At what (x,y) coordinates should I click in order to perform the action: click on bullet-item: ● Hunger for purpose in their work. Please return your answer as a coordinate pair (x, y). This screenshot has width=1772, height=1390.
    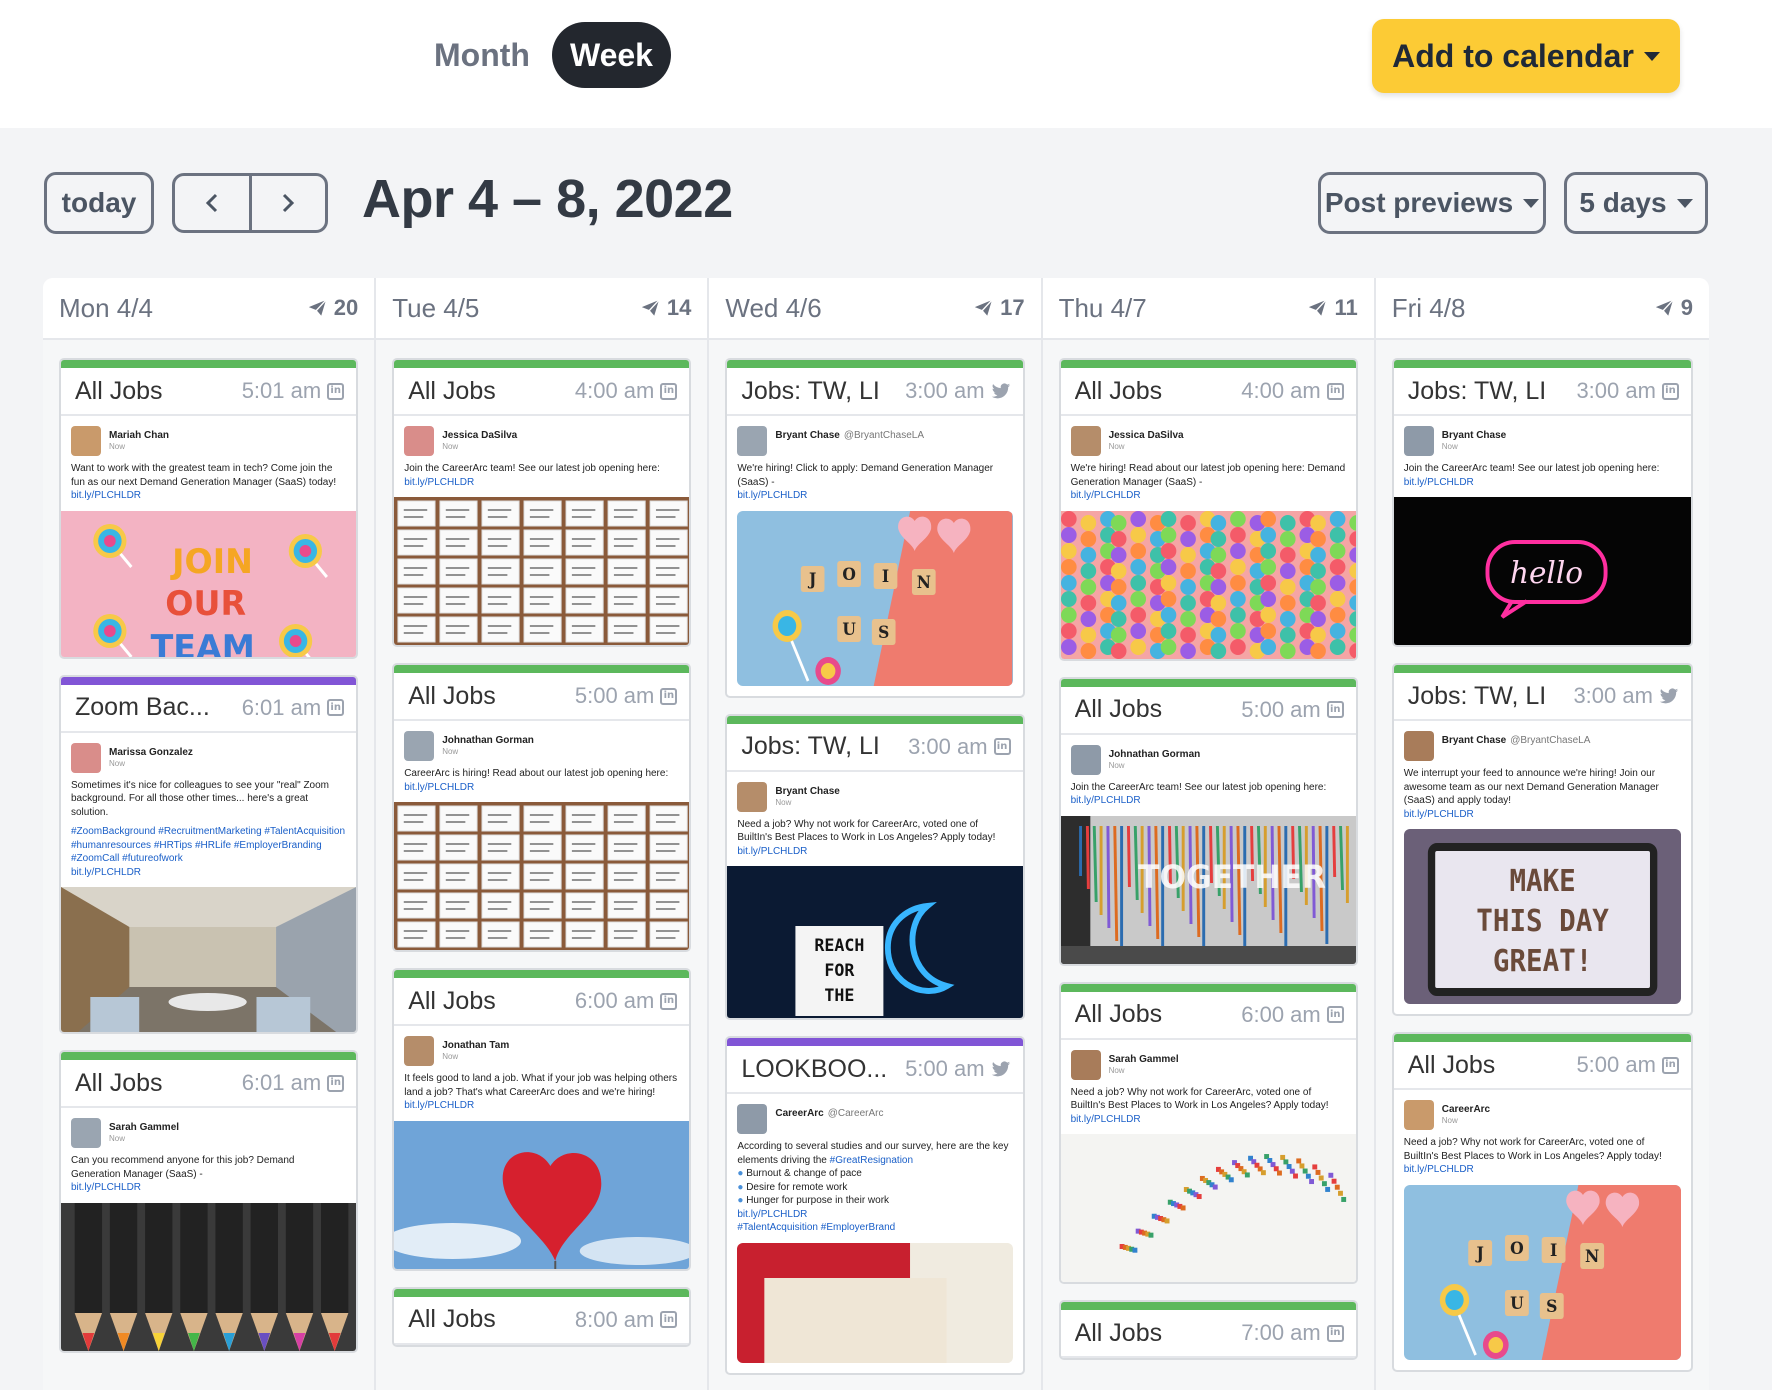
    Looking at the image, I should click on (813, 1200).